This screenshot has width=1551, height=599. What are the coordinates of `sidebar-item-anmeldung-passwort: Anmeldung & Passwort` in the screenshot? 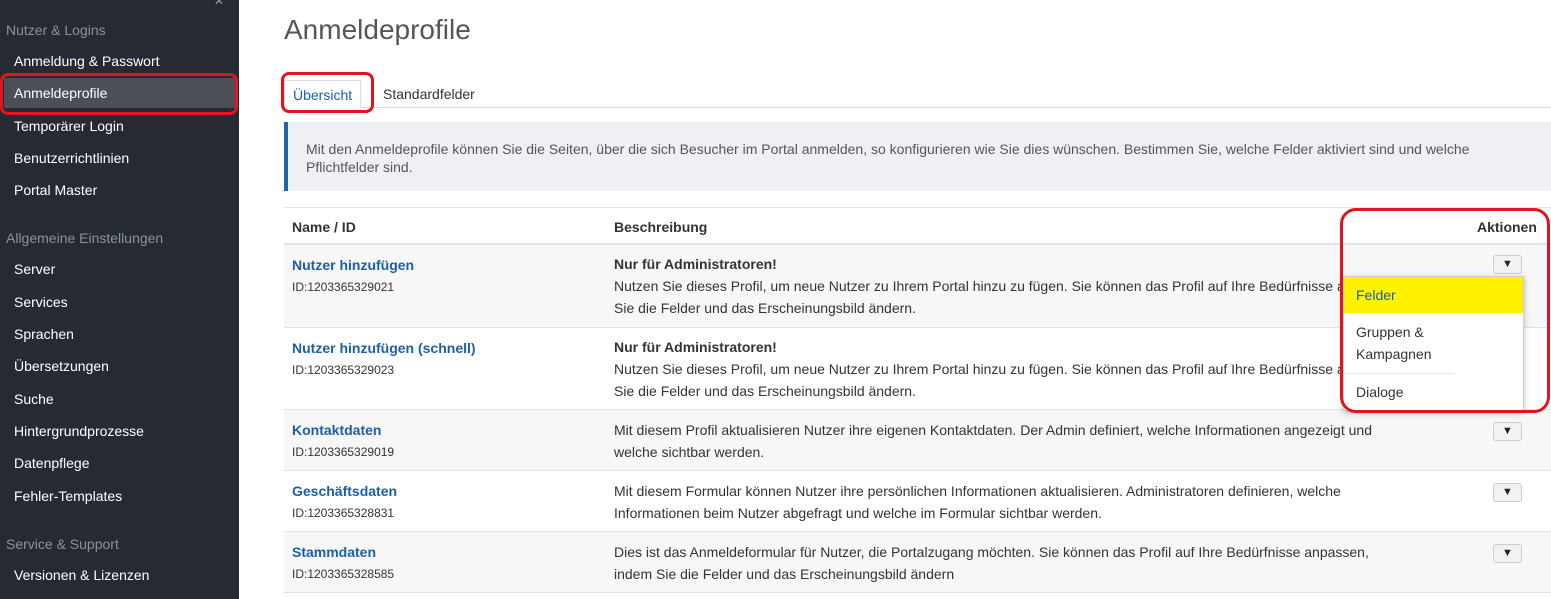 It's located at (119, 61).